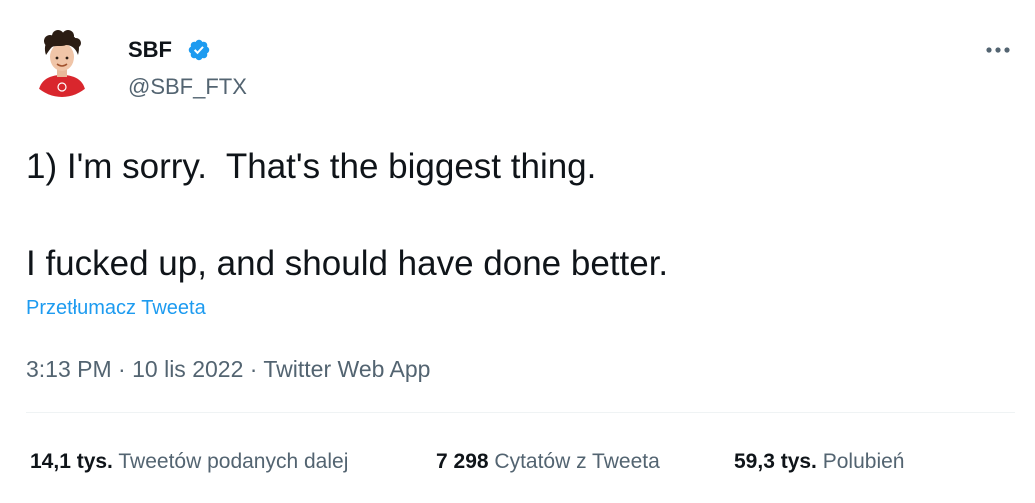 The image size is (1035, 503). I want to click on quotes-label: Cytatów z Tweeta, so click(577, 461).